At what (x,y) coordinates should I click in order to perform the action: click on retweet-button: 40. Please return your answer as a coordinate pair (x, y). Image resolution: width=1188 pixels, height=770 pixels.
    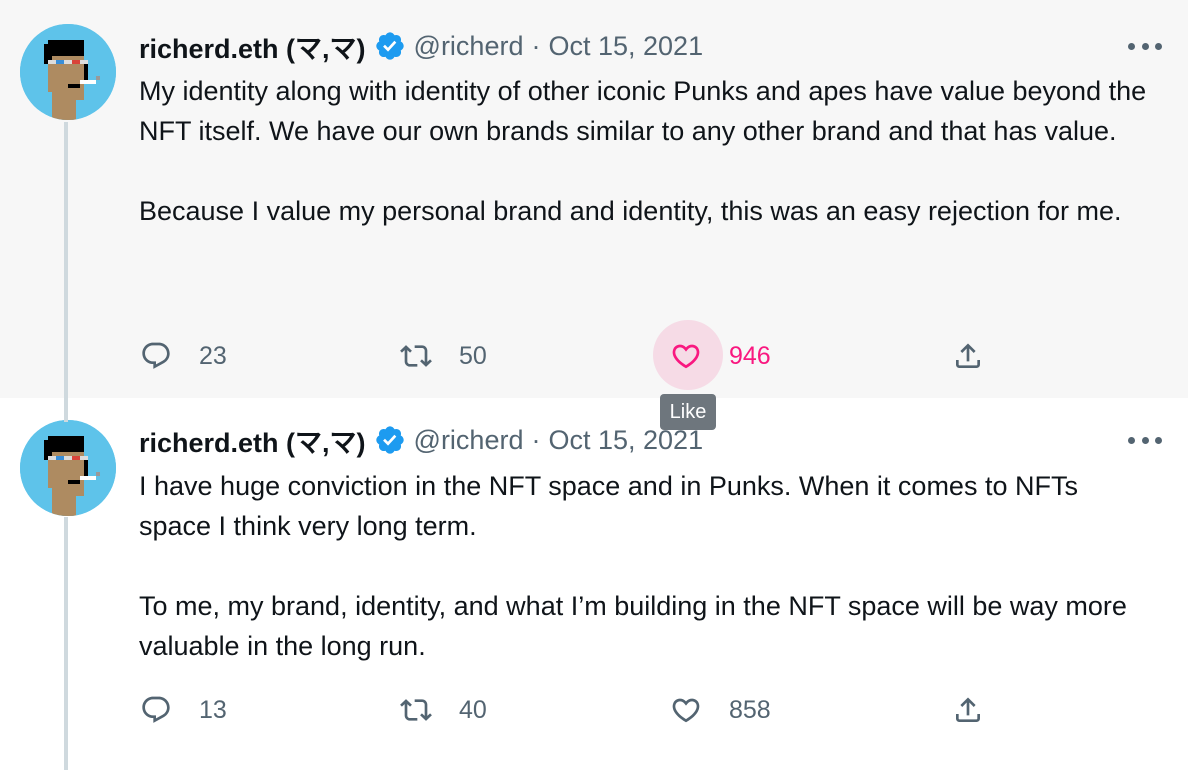
    Looking at the image, I should click on (443, 710).